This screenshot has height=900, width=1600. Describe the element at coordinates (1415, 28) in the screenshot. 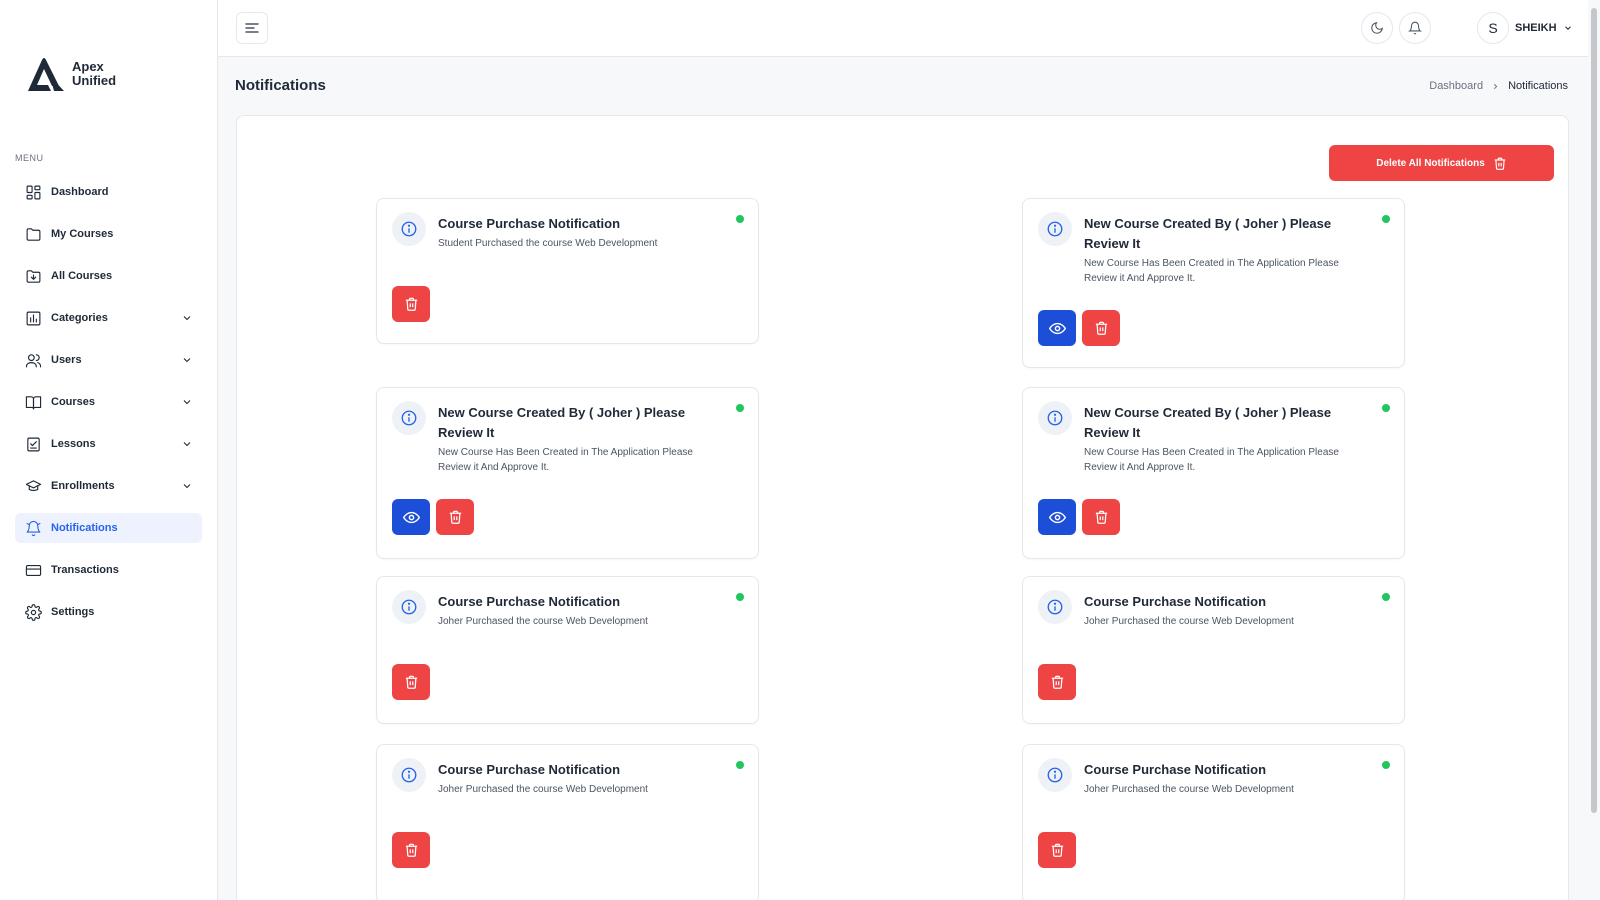

I see `notifications-button` at that location.